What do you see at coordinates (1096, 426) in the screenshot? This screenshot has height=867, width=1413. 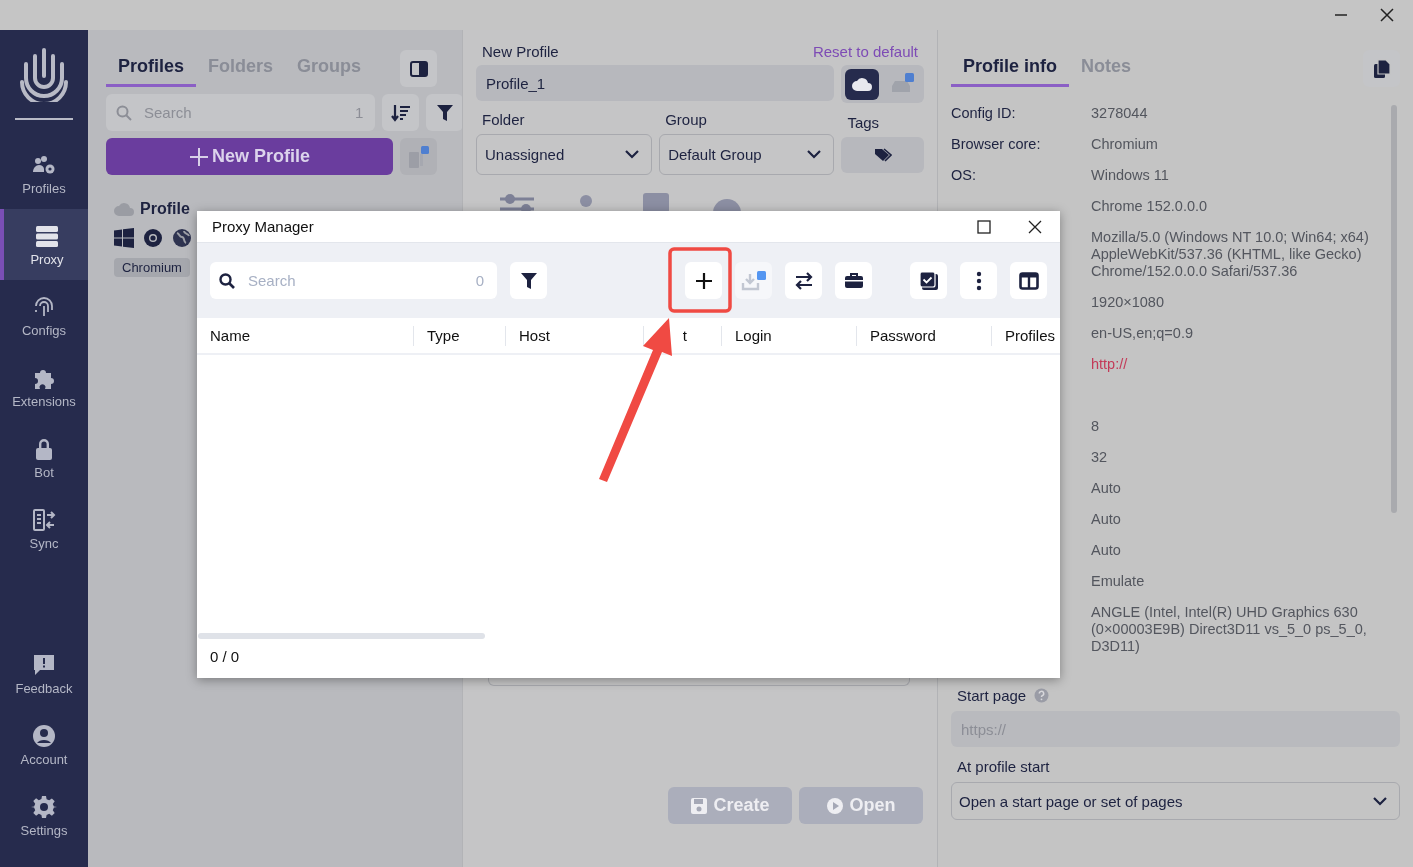 I see `info-value: 8` at bounding box center [1096, 426].